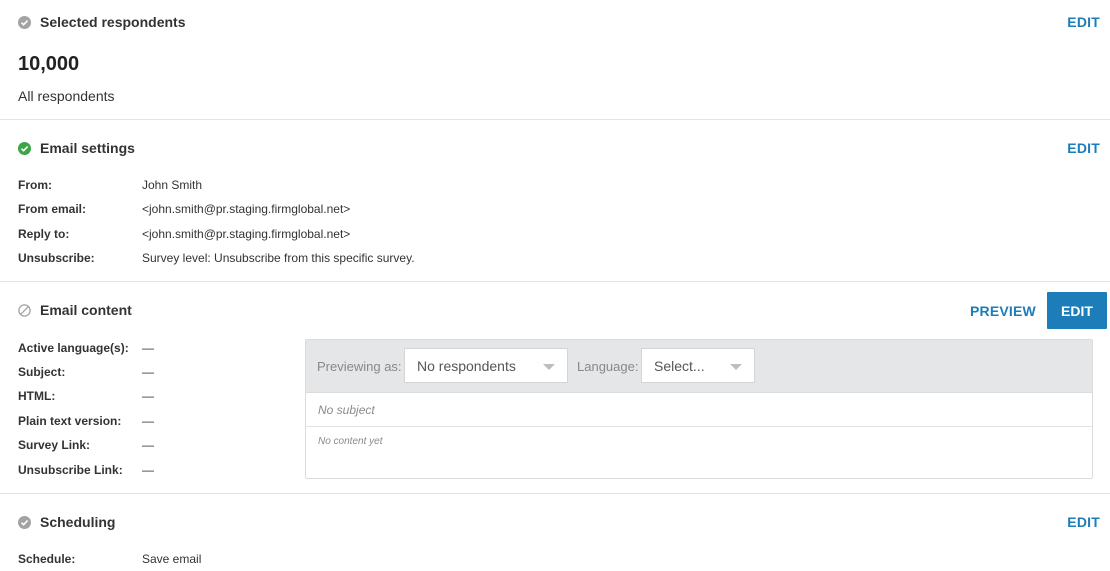 This screenshot has width=1110, height=571. Describe the element at coordinates (49, 64) in the screenshot. I see `respondent-count: 10,000` at that location.